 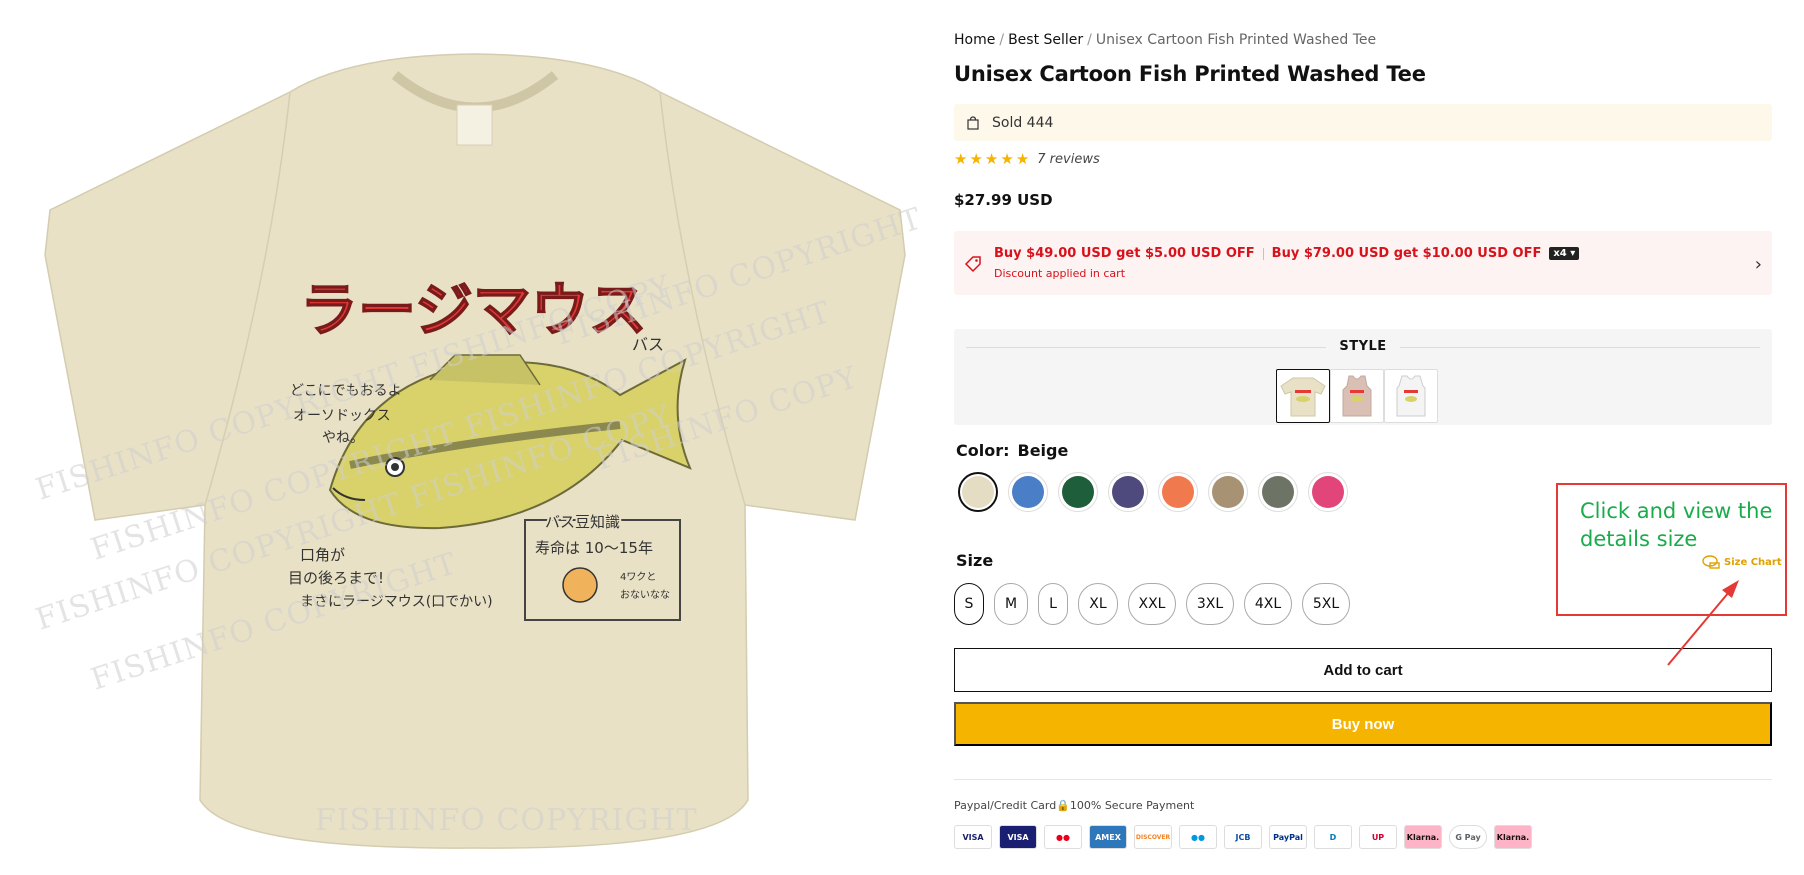 I want to click on swatch-blue, so click(x=1028, y=492).